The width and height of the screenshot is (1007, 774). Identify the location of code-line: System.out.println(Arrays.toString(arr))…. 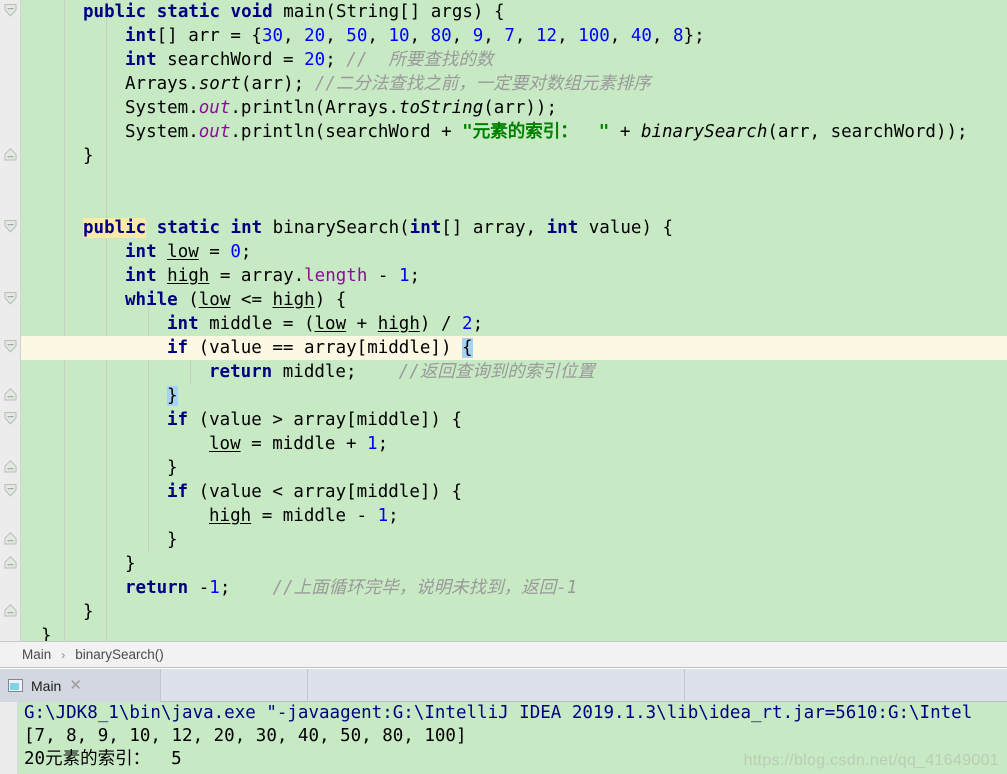
(514, 108).